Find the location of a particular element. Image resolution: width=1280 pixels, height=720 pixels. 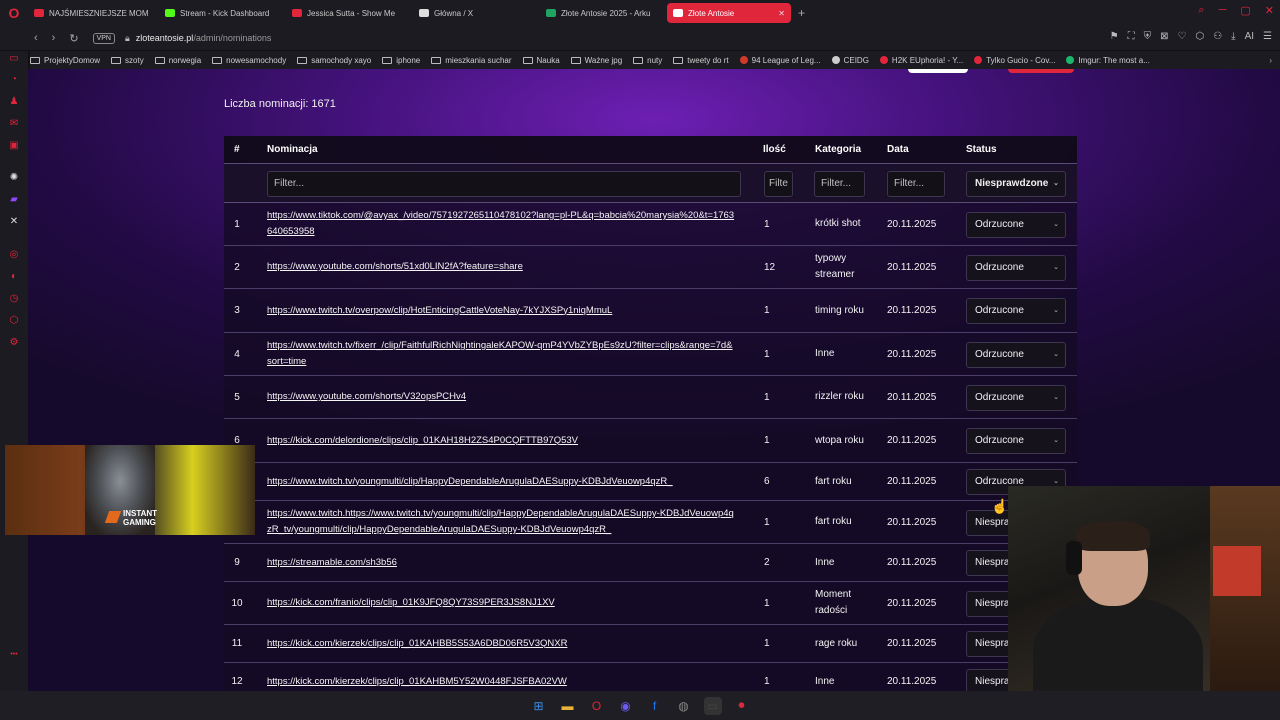

bookmark-item: samochody xayo is located at coordinates (334, 60).